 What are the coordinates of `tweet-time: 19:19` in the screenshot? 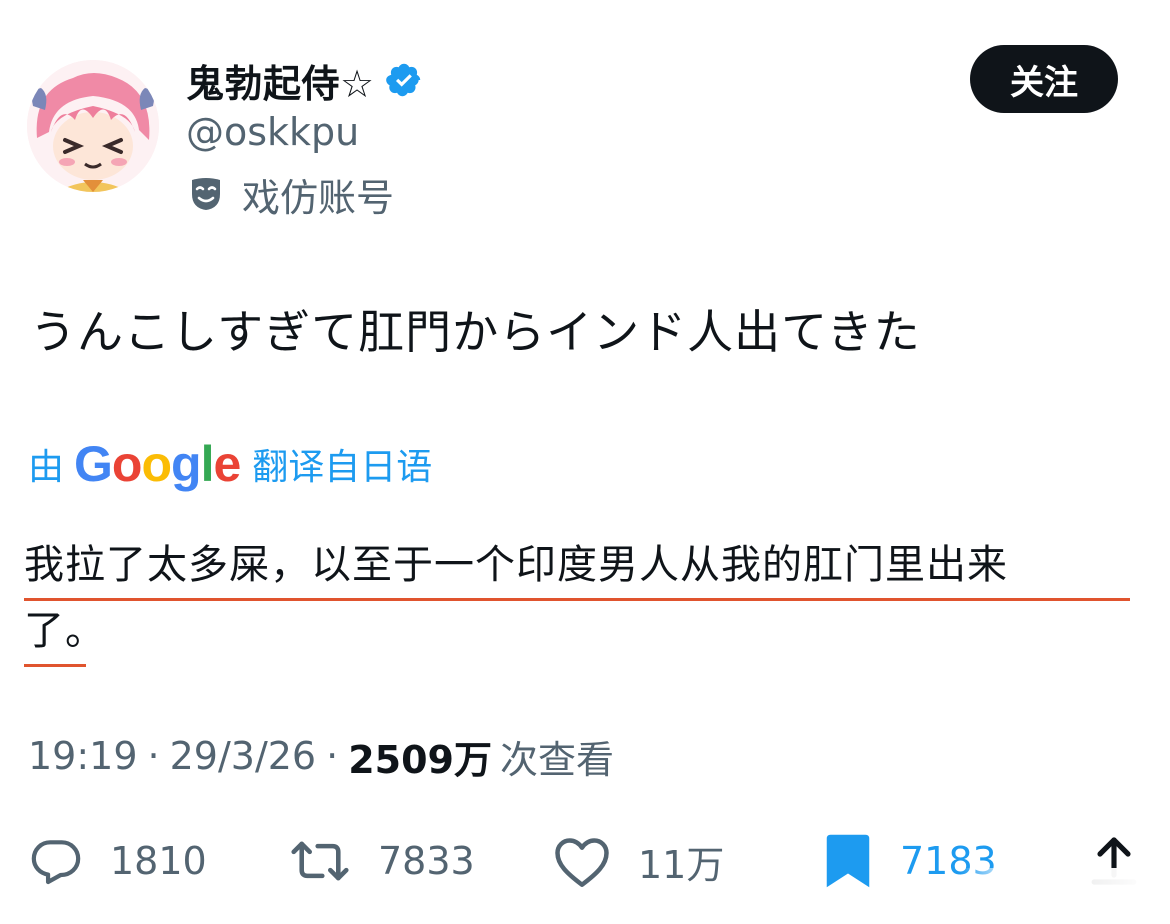 It's located at (83, 756).